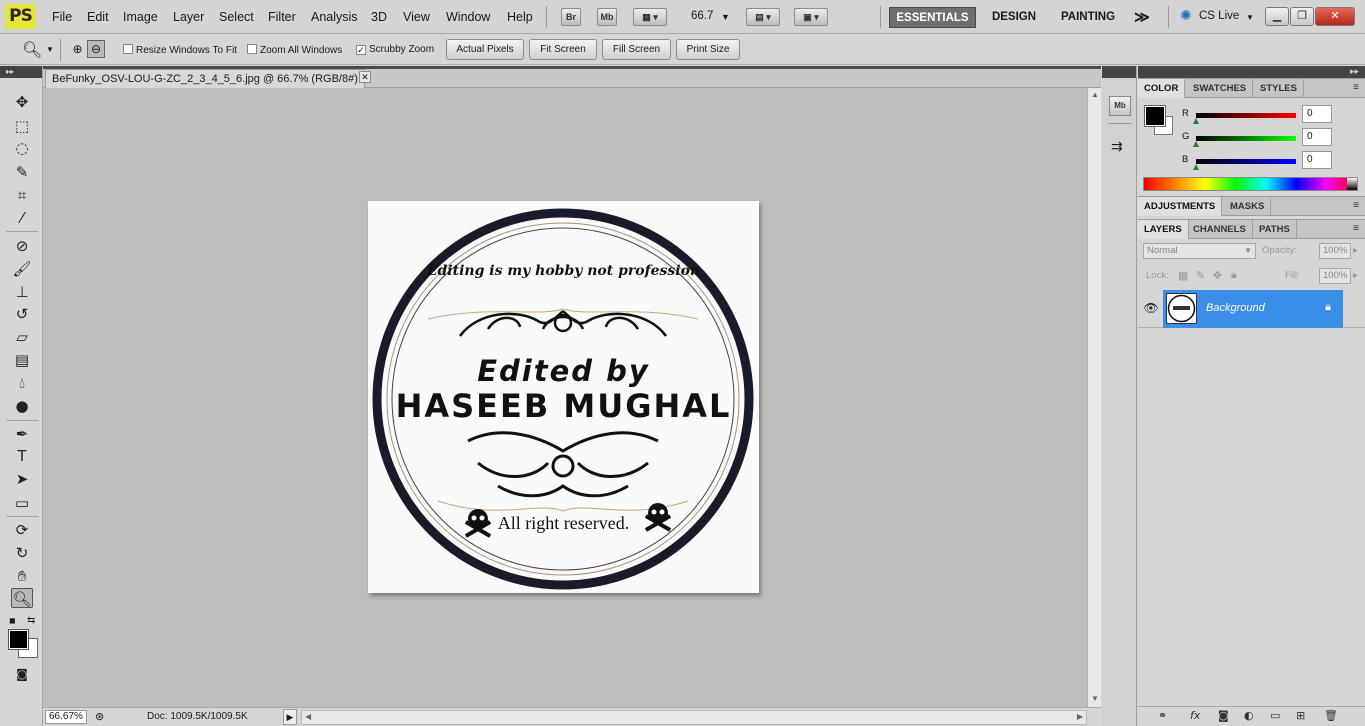 The width and height of the screenshot is (1365, 726). I want to click on mini-bridge-panel-icon: Mb, so click(1120, 106).